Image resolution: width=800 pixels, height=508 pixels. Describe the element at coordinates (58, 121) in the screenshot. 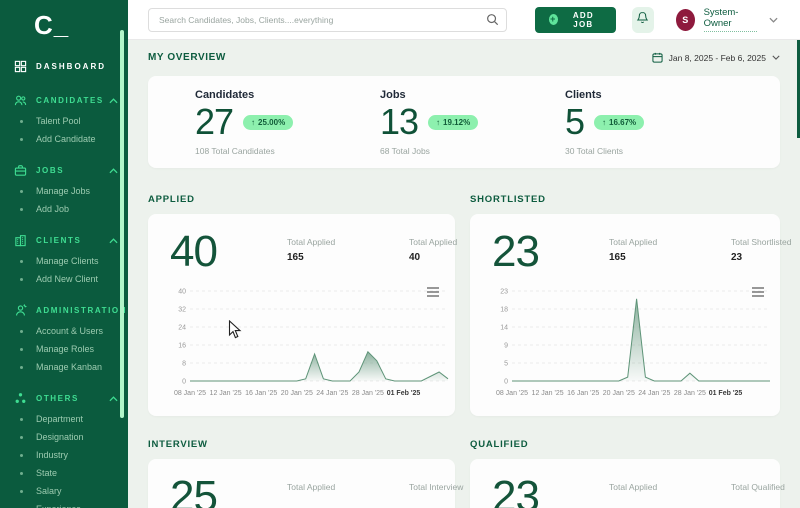

I see `sidebar-item-label: Talent Pool` at that location.